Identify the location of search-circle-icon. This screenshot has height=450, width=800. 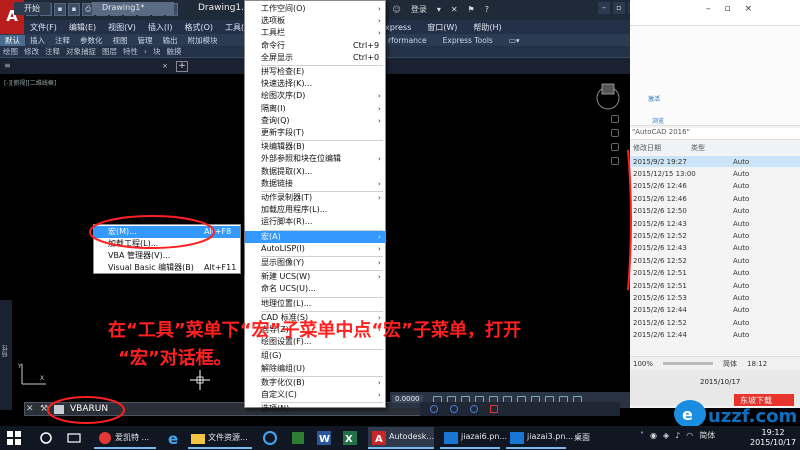
(46, 438).